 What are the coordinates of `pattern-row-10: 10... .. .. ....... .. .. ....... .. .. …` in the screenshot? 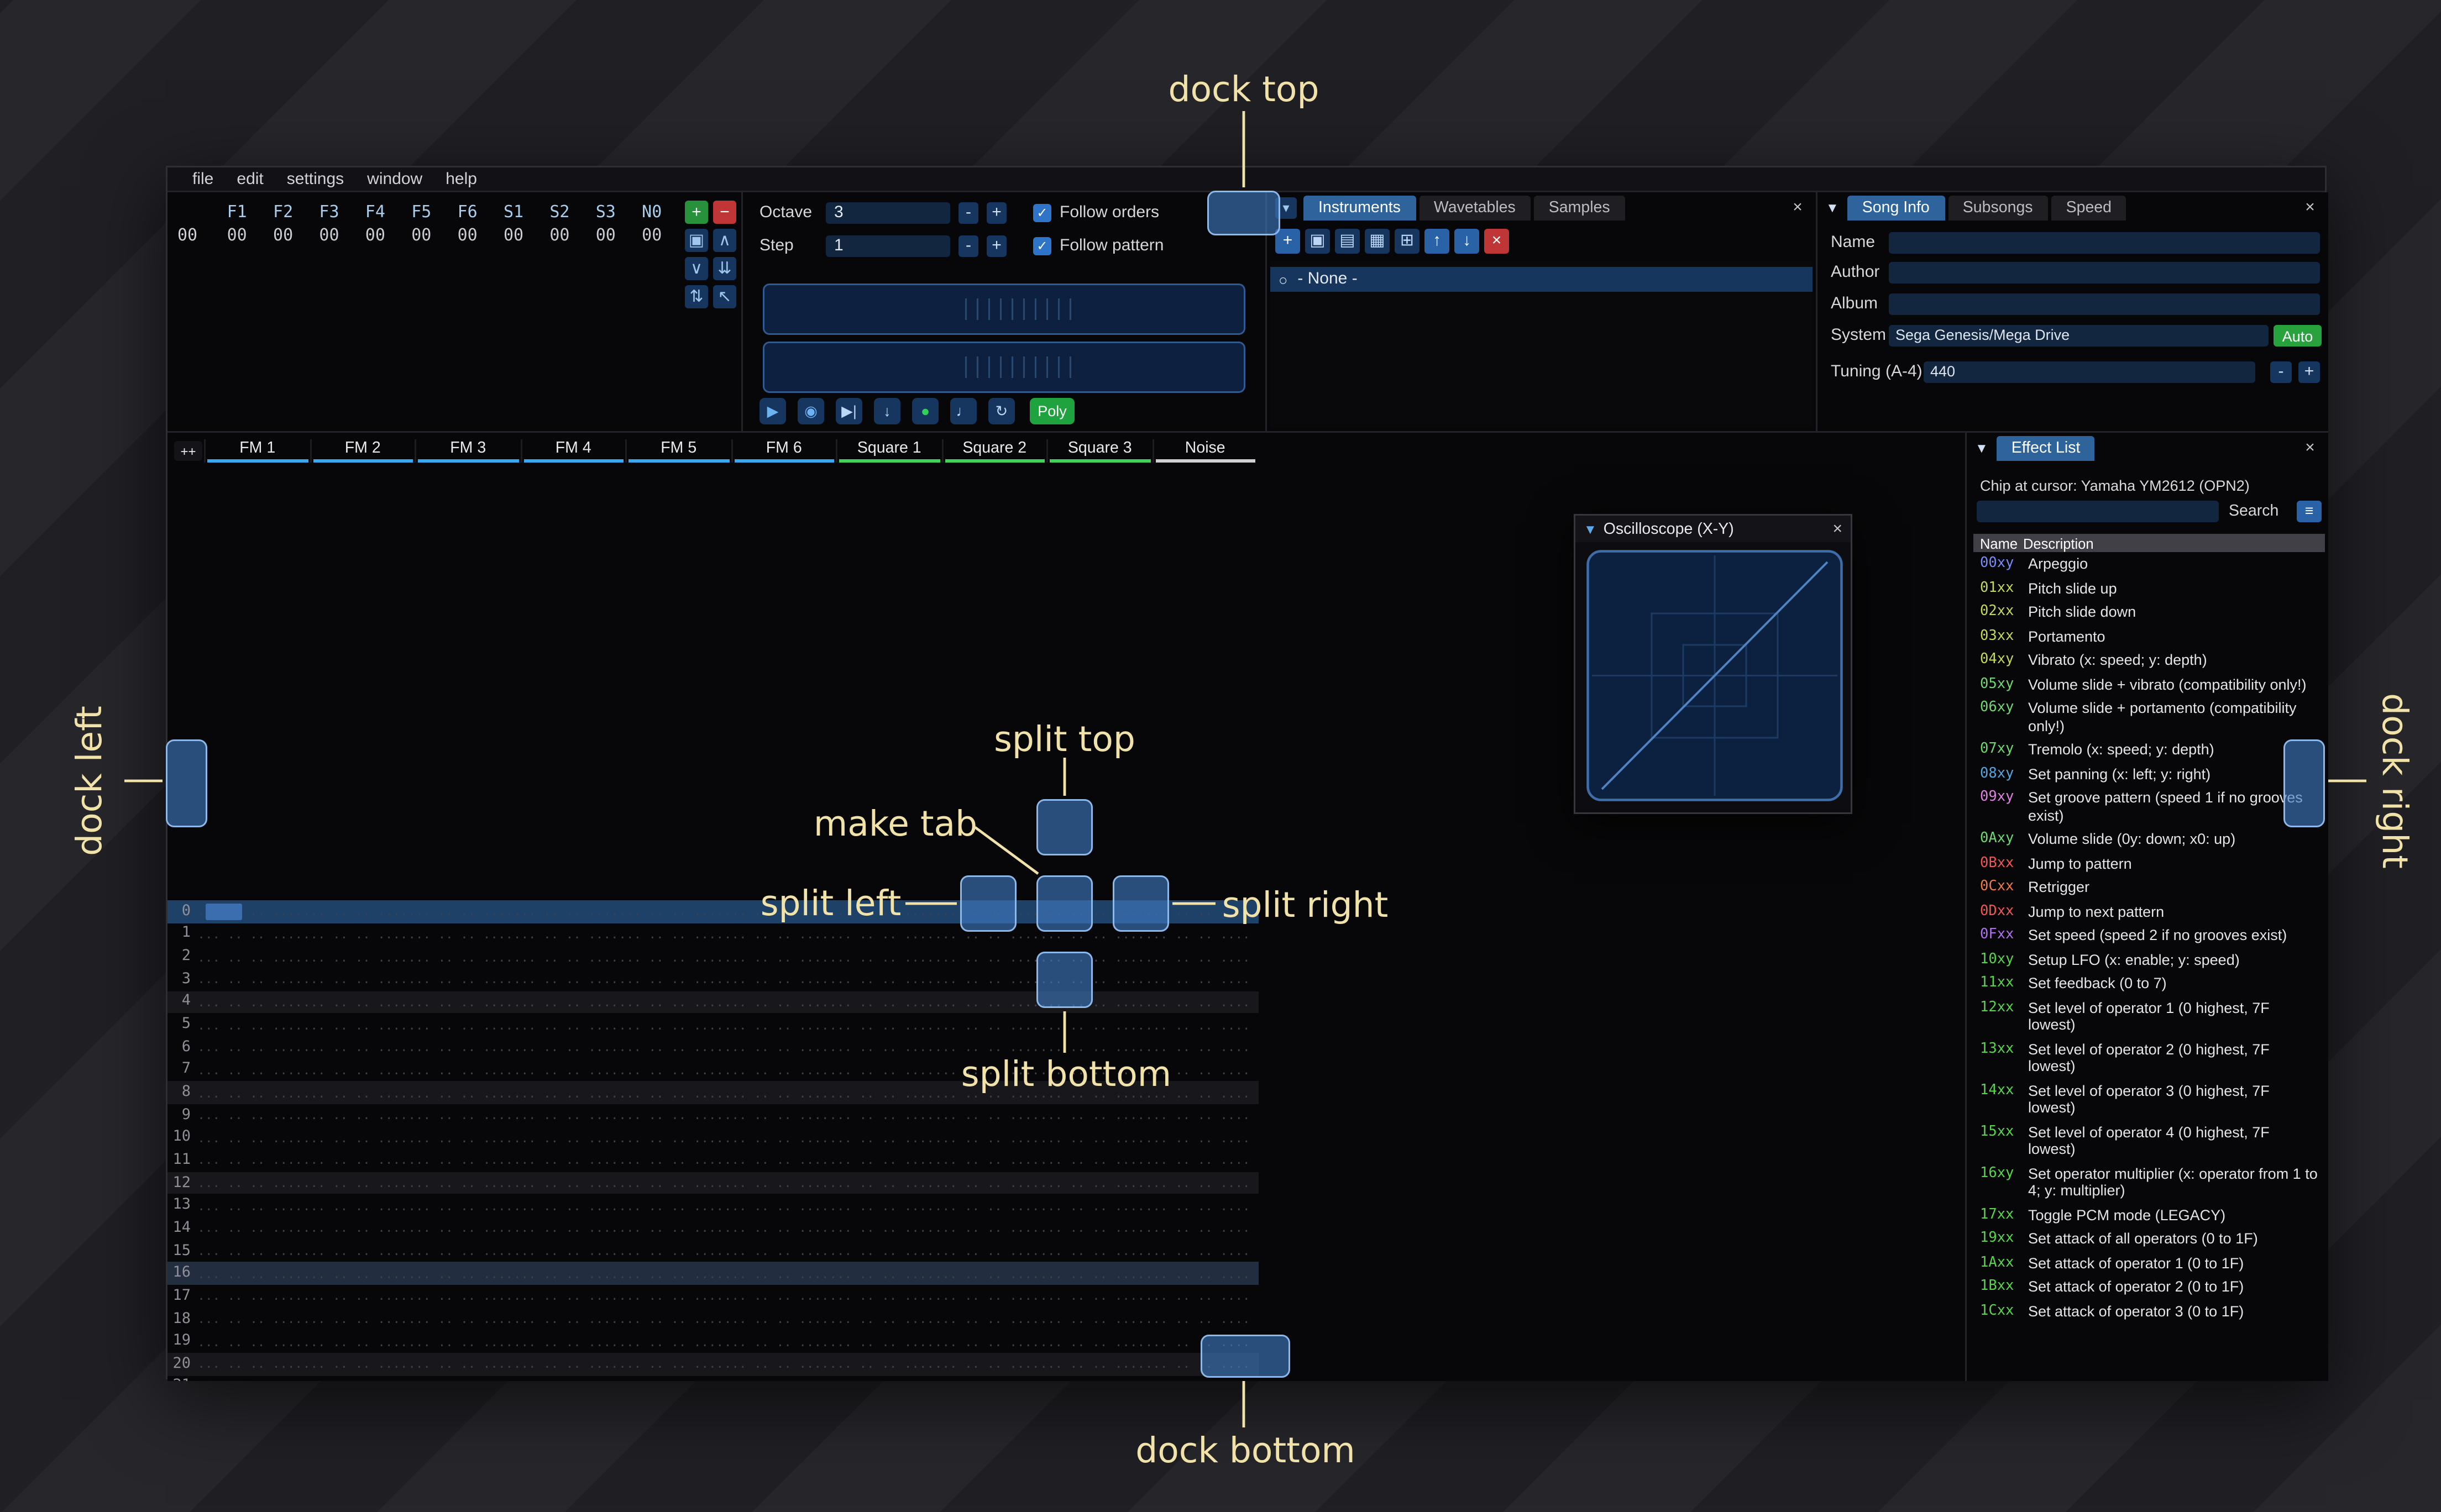 It's located at (713, 1138).